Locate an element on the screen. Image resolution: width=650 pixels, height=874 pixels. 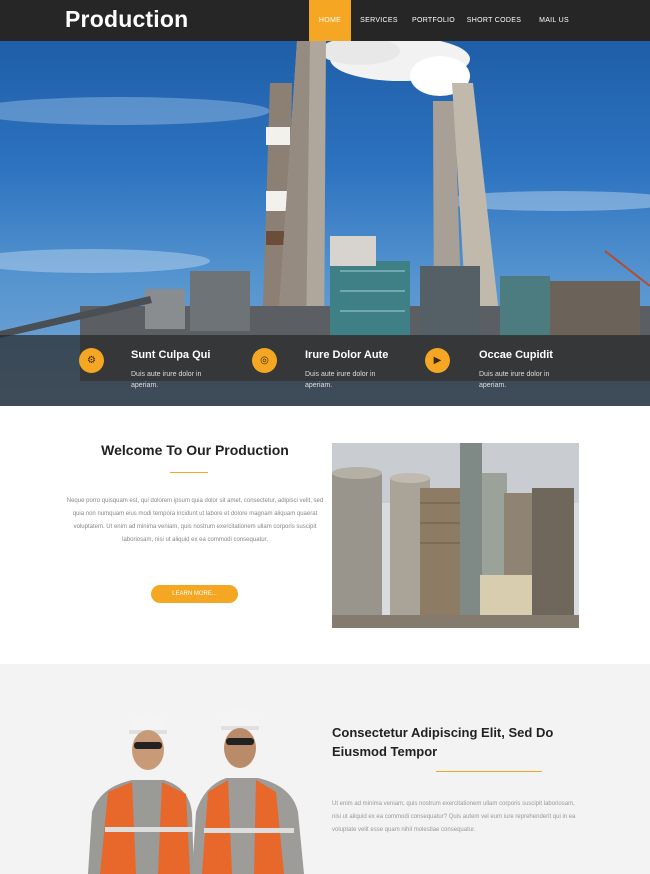
target-icon: ◎ is located at coordinates (264, 360).